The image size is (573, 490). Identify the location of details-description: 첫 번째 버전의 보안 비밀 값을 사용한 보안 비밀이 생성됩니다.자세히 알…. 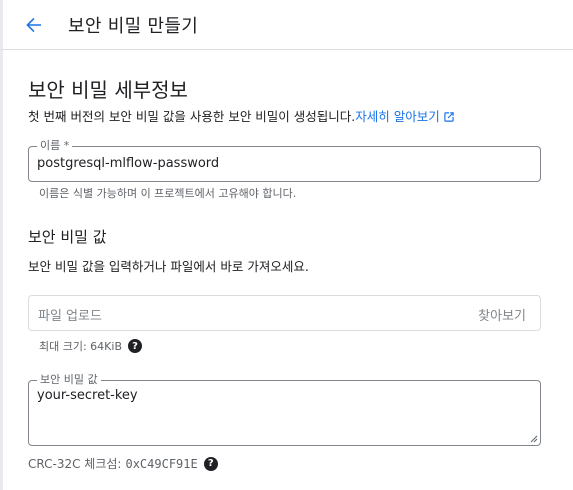
(241, 115).